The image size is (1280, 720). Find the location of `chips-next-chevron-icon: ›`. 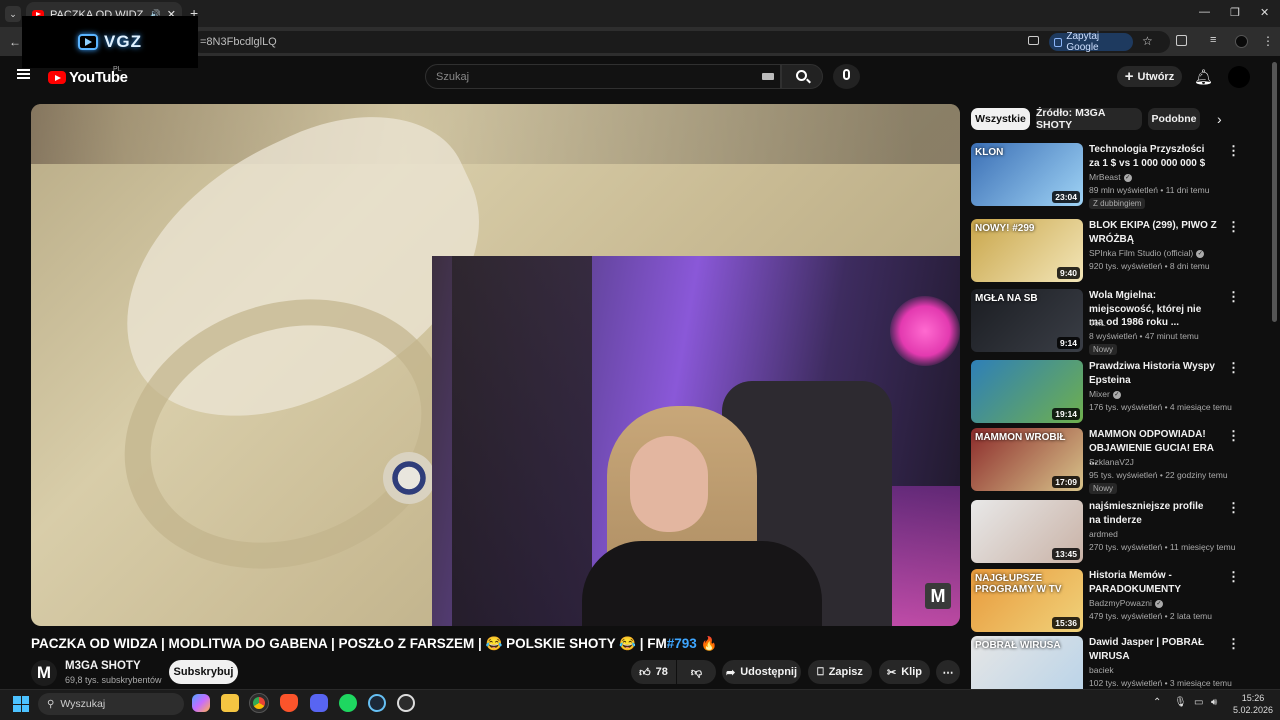

chips-next-chevron-icon: › is located at coordinates (1219, 119).